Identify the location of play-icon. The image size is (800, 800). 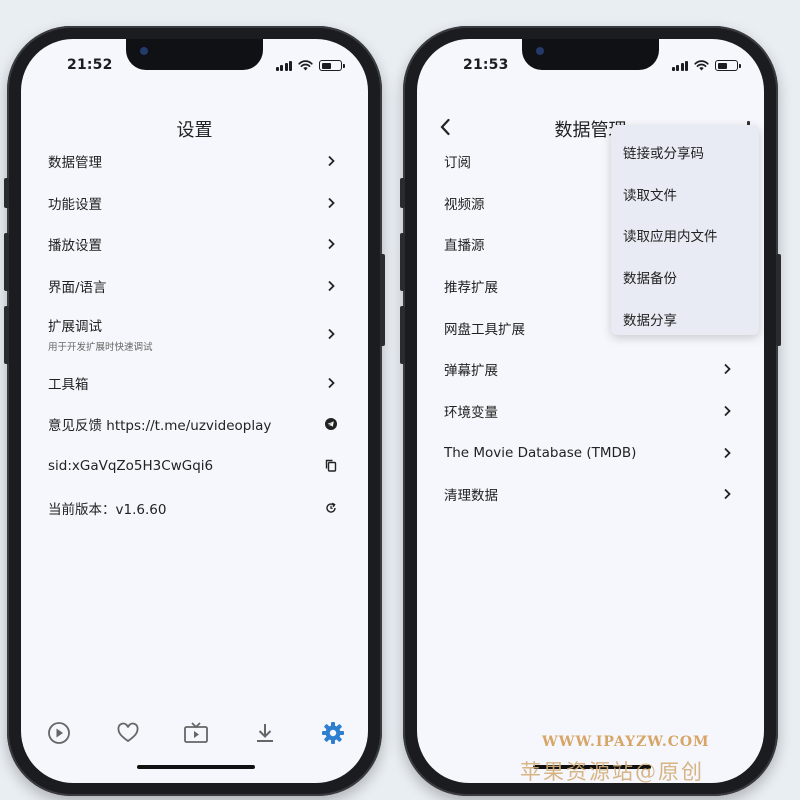
(59, 733).